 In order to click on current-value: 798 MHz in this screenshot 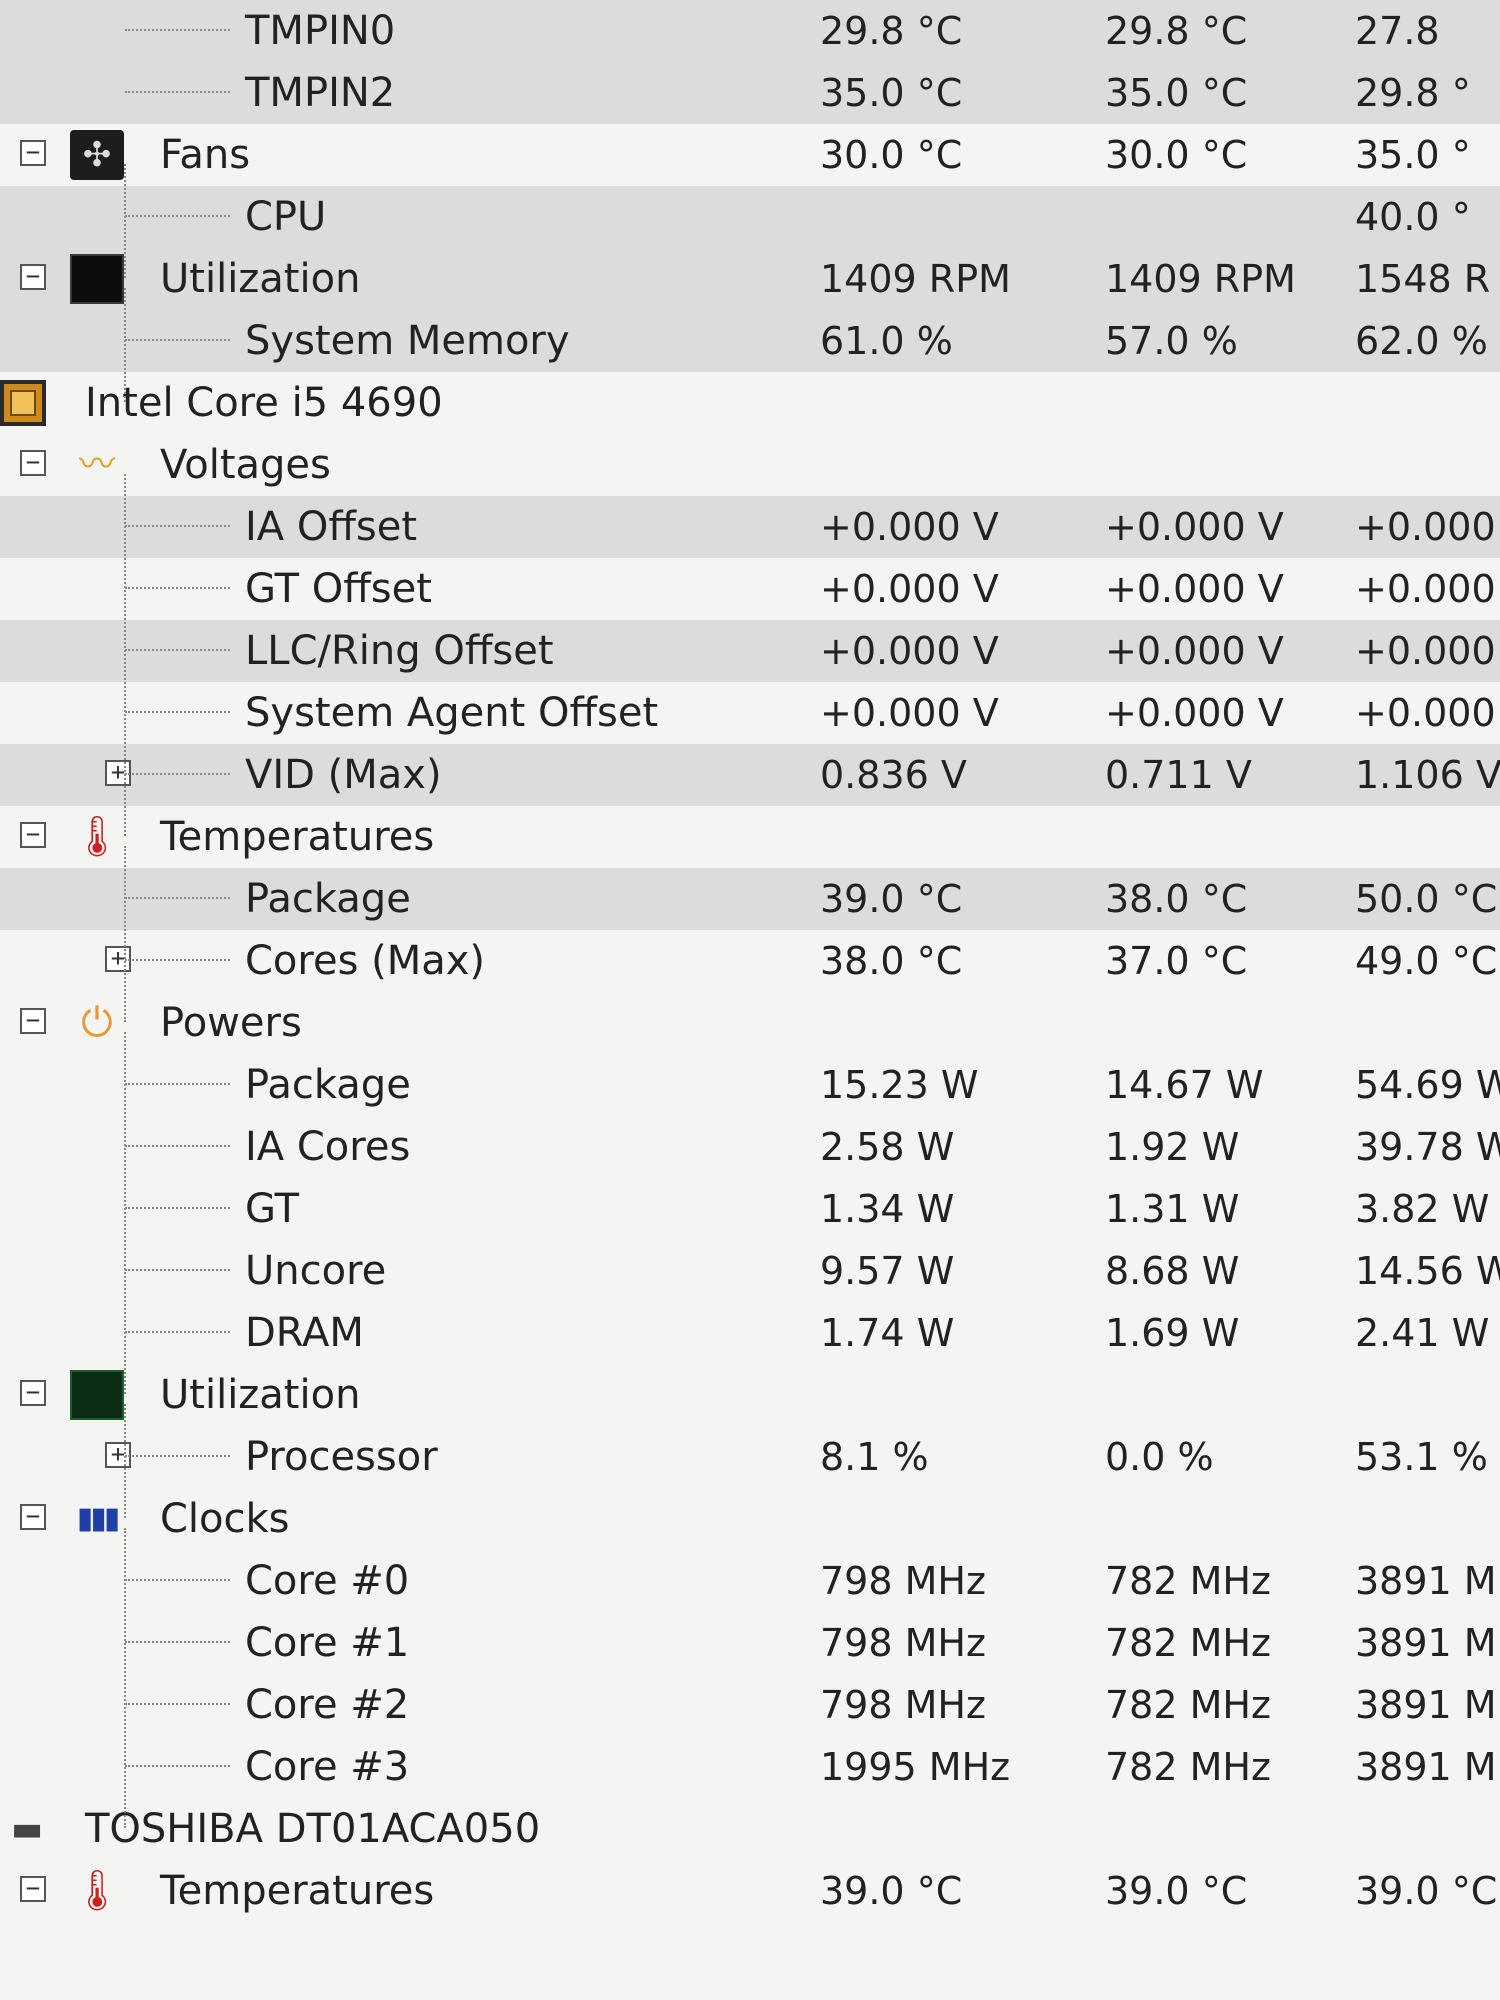, I will do `click(903, 1705)`.